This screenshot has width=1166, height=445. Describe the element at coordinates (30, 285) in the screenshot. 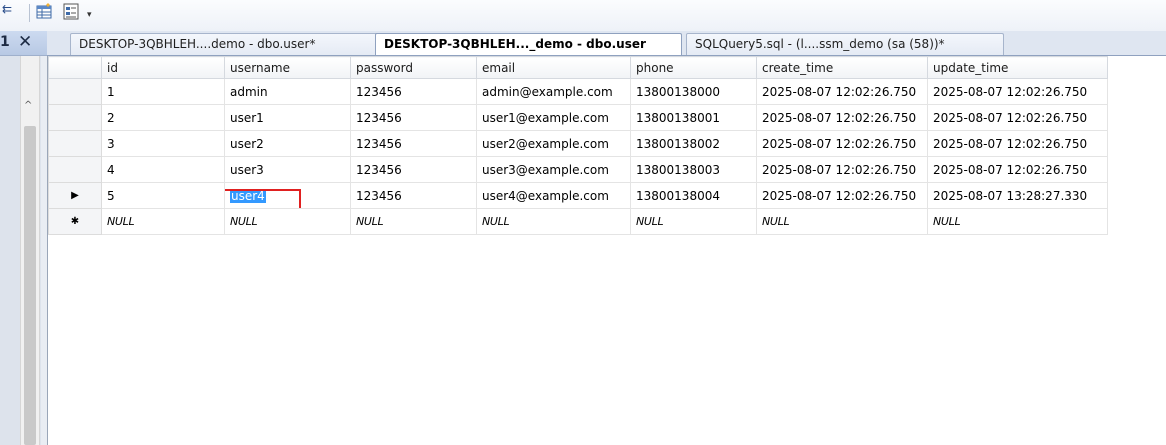

I see `scrollbar-thumb` at that location.